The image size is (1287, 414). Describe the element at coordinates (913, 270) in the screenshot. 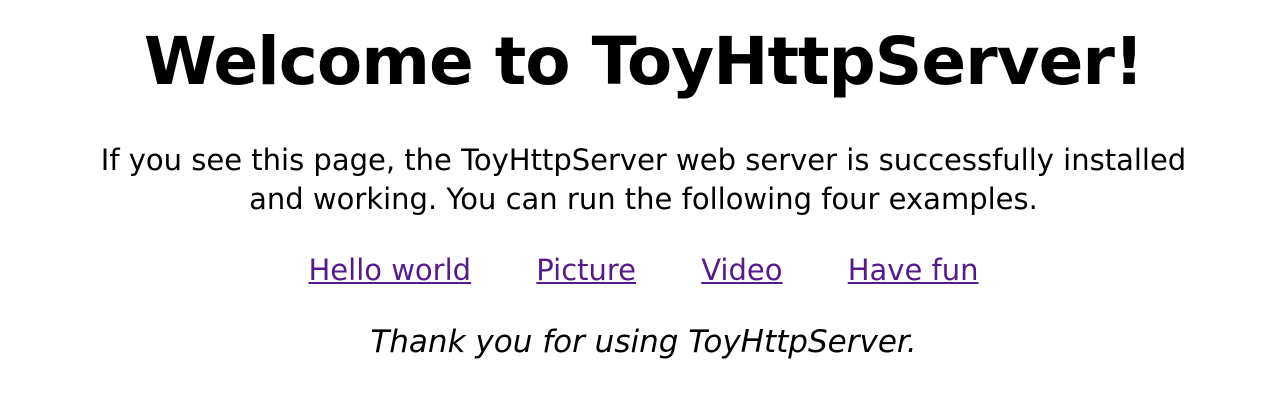

I see `have-fun-link: Have fun` at that location.